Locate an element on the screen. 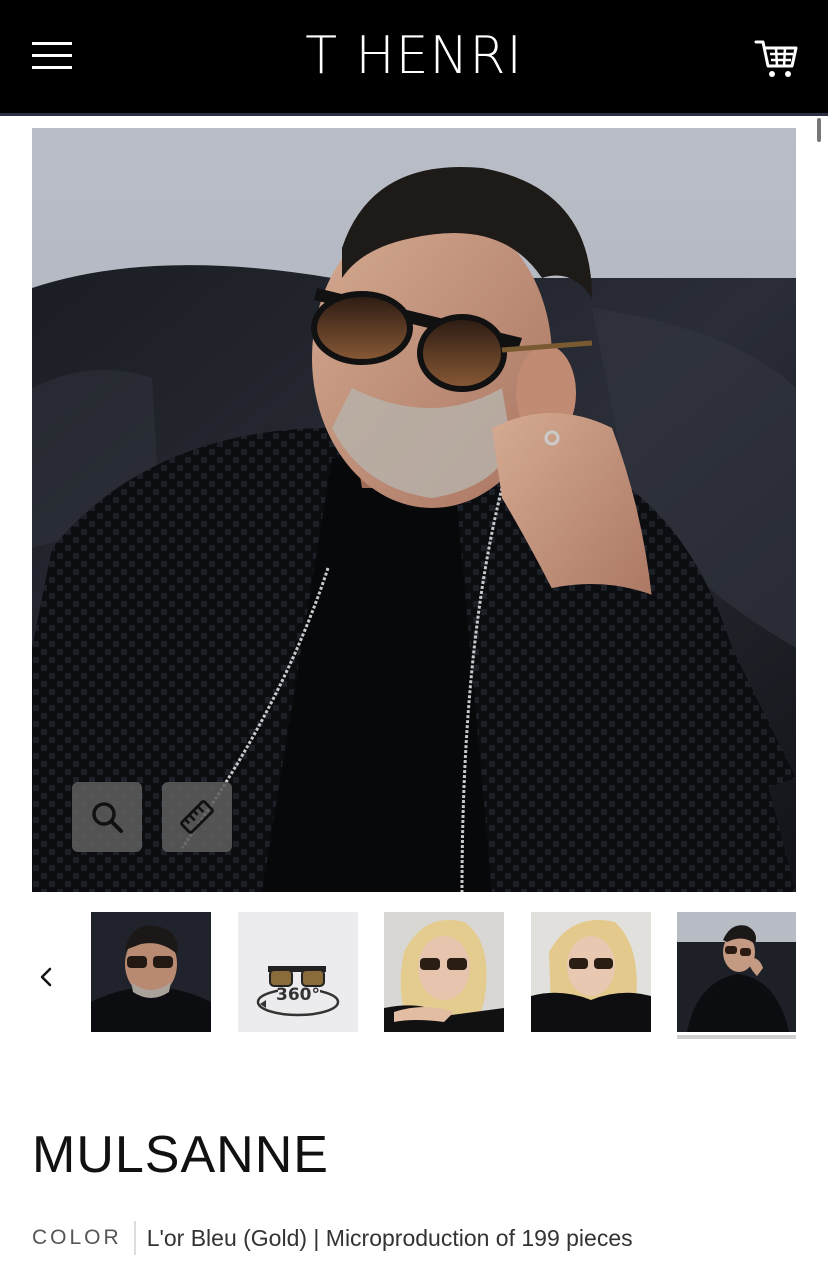 Image resolution: width=828 pixels, height=1263 pixels. measure-button is located at coordinates (197, 817).